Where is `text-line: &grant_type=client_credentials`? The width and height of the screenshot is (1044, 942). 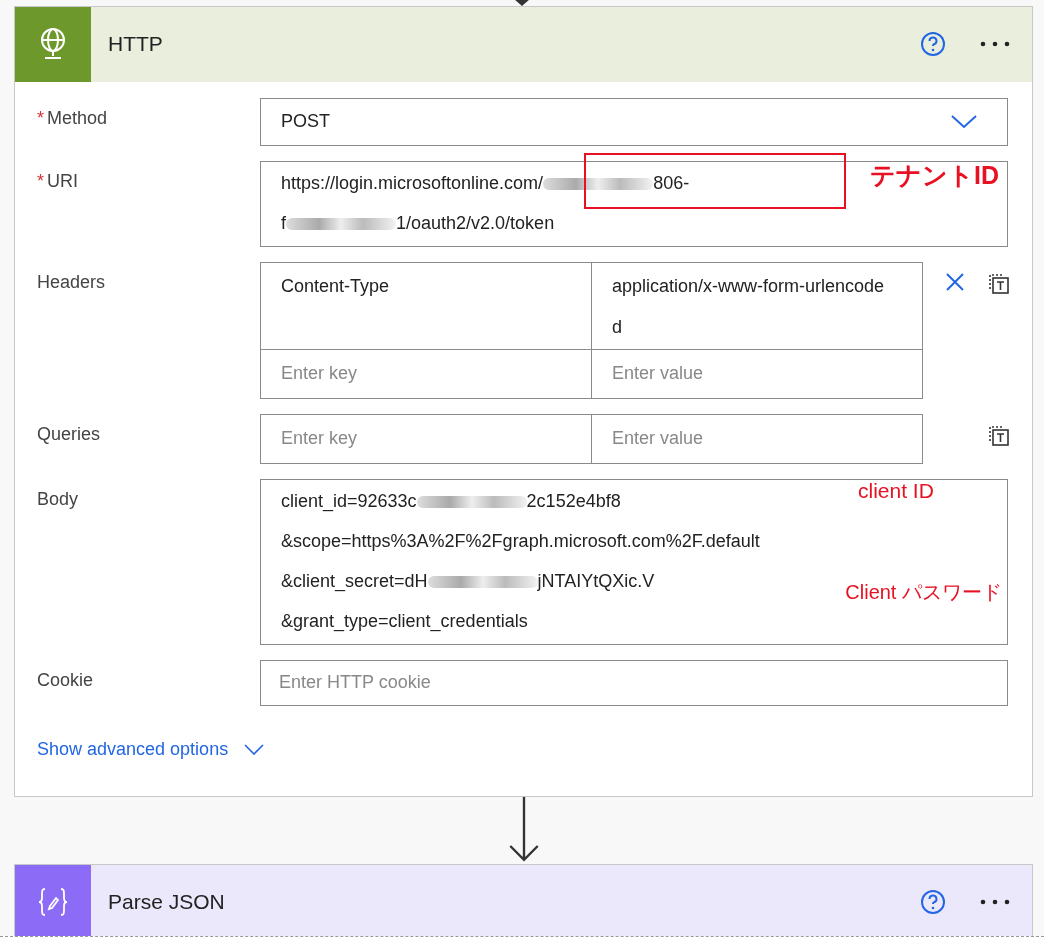
text-line: &grant_type=client_credentials is located at coordinates (404, 622).